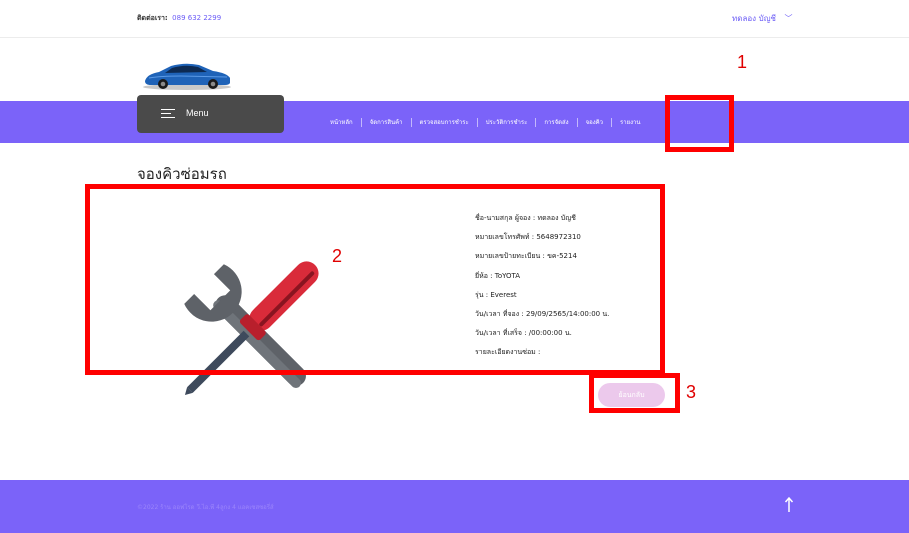 The width and height of the screenshot is (909, 533). I want to click on nav-item-booking: จองคิว, so click(594, 122).